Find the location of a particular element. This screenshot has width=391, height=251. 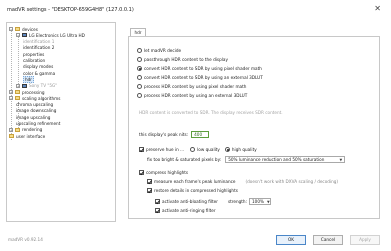

tree-item-processing: + processing is located at coordinates (27, 92).